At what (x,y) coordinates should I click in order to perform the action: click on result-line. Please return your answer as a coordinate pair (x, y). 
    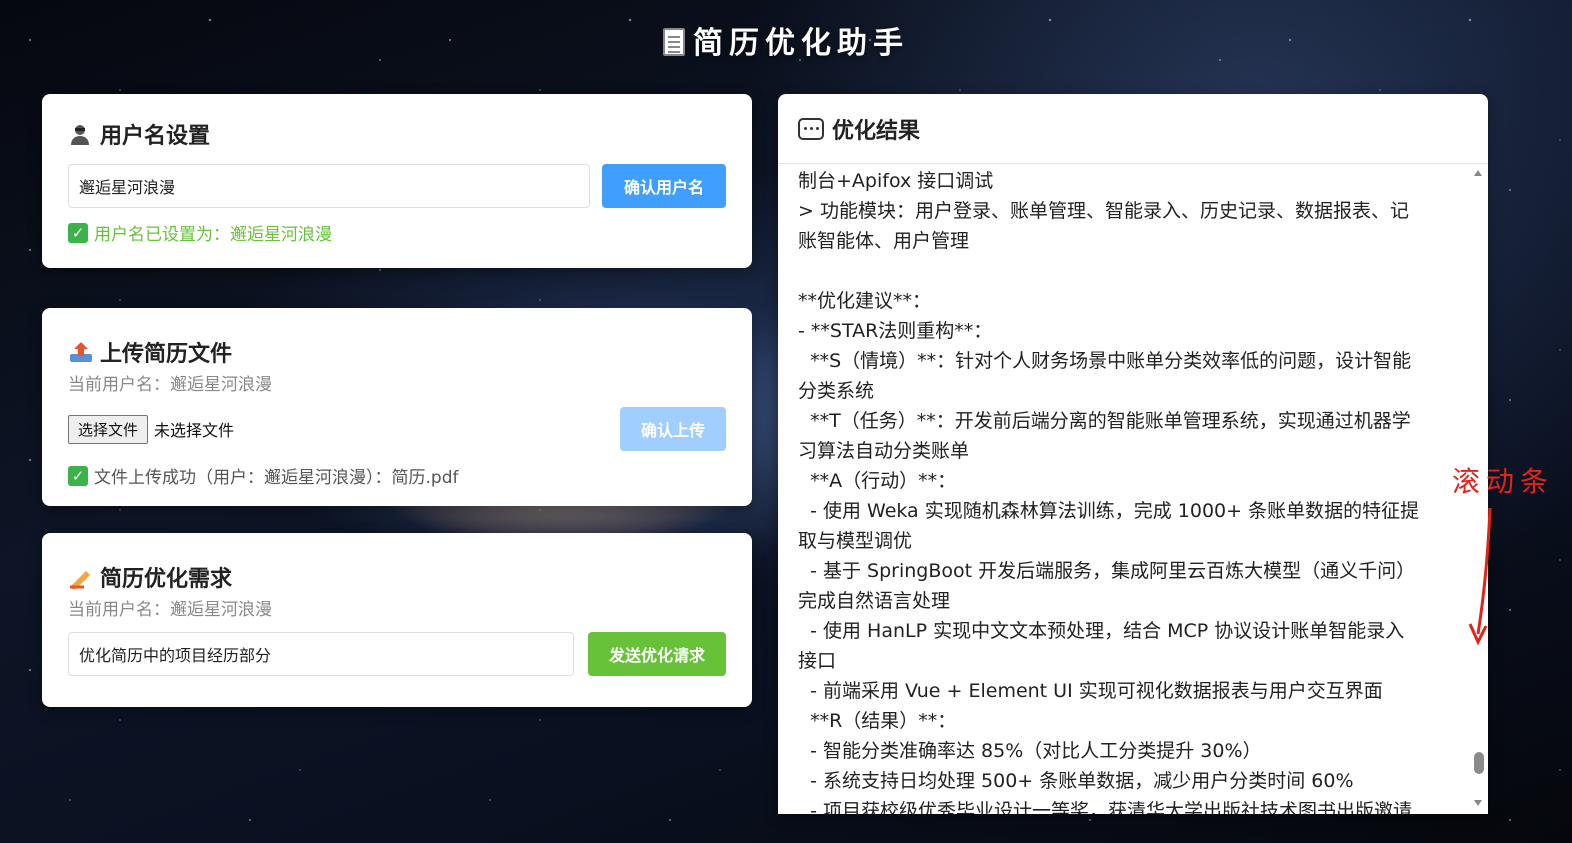
    Looking at the image, I should click on (1124, 271).